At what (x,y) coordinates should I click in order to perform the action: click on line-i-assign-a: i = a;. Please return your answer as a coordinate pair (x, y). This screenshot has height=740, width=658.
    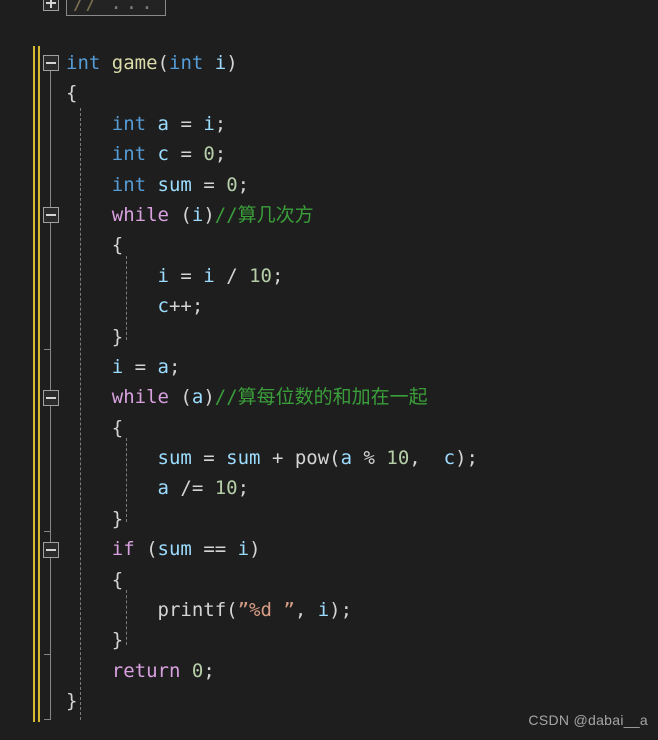
    Looking at the image, I should click on (272, 367).